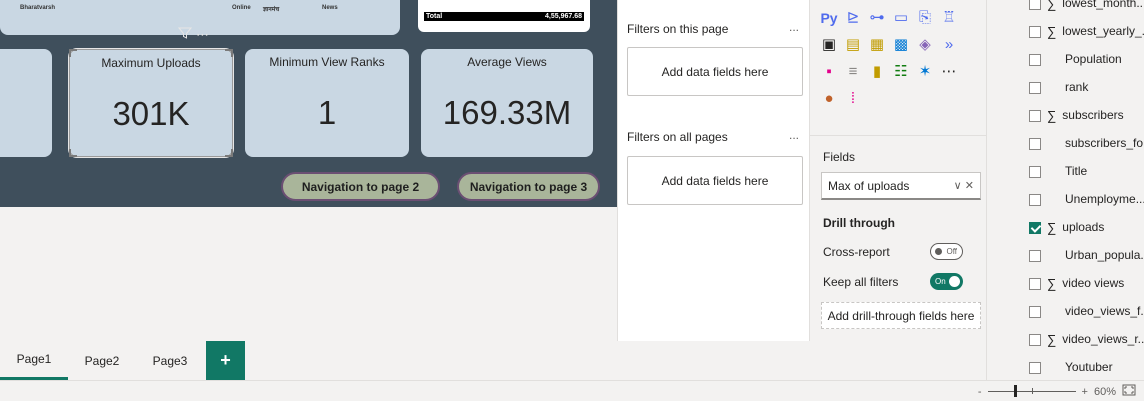 The width and height of the screenshot is (1144, 401). Describe the element at coordinates (1129, 391) in the screenshot. I see `fit-to-page-icon` at that location.